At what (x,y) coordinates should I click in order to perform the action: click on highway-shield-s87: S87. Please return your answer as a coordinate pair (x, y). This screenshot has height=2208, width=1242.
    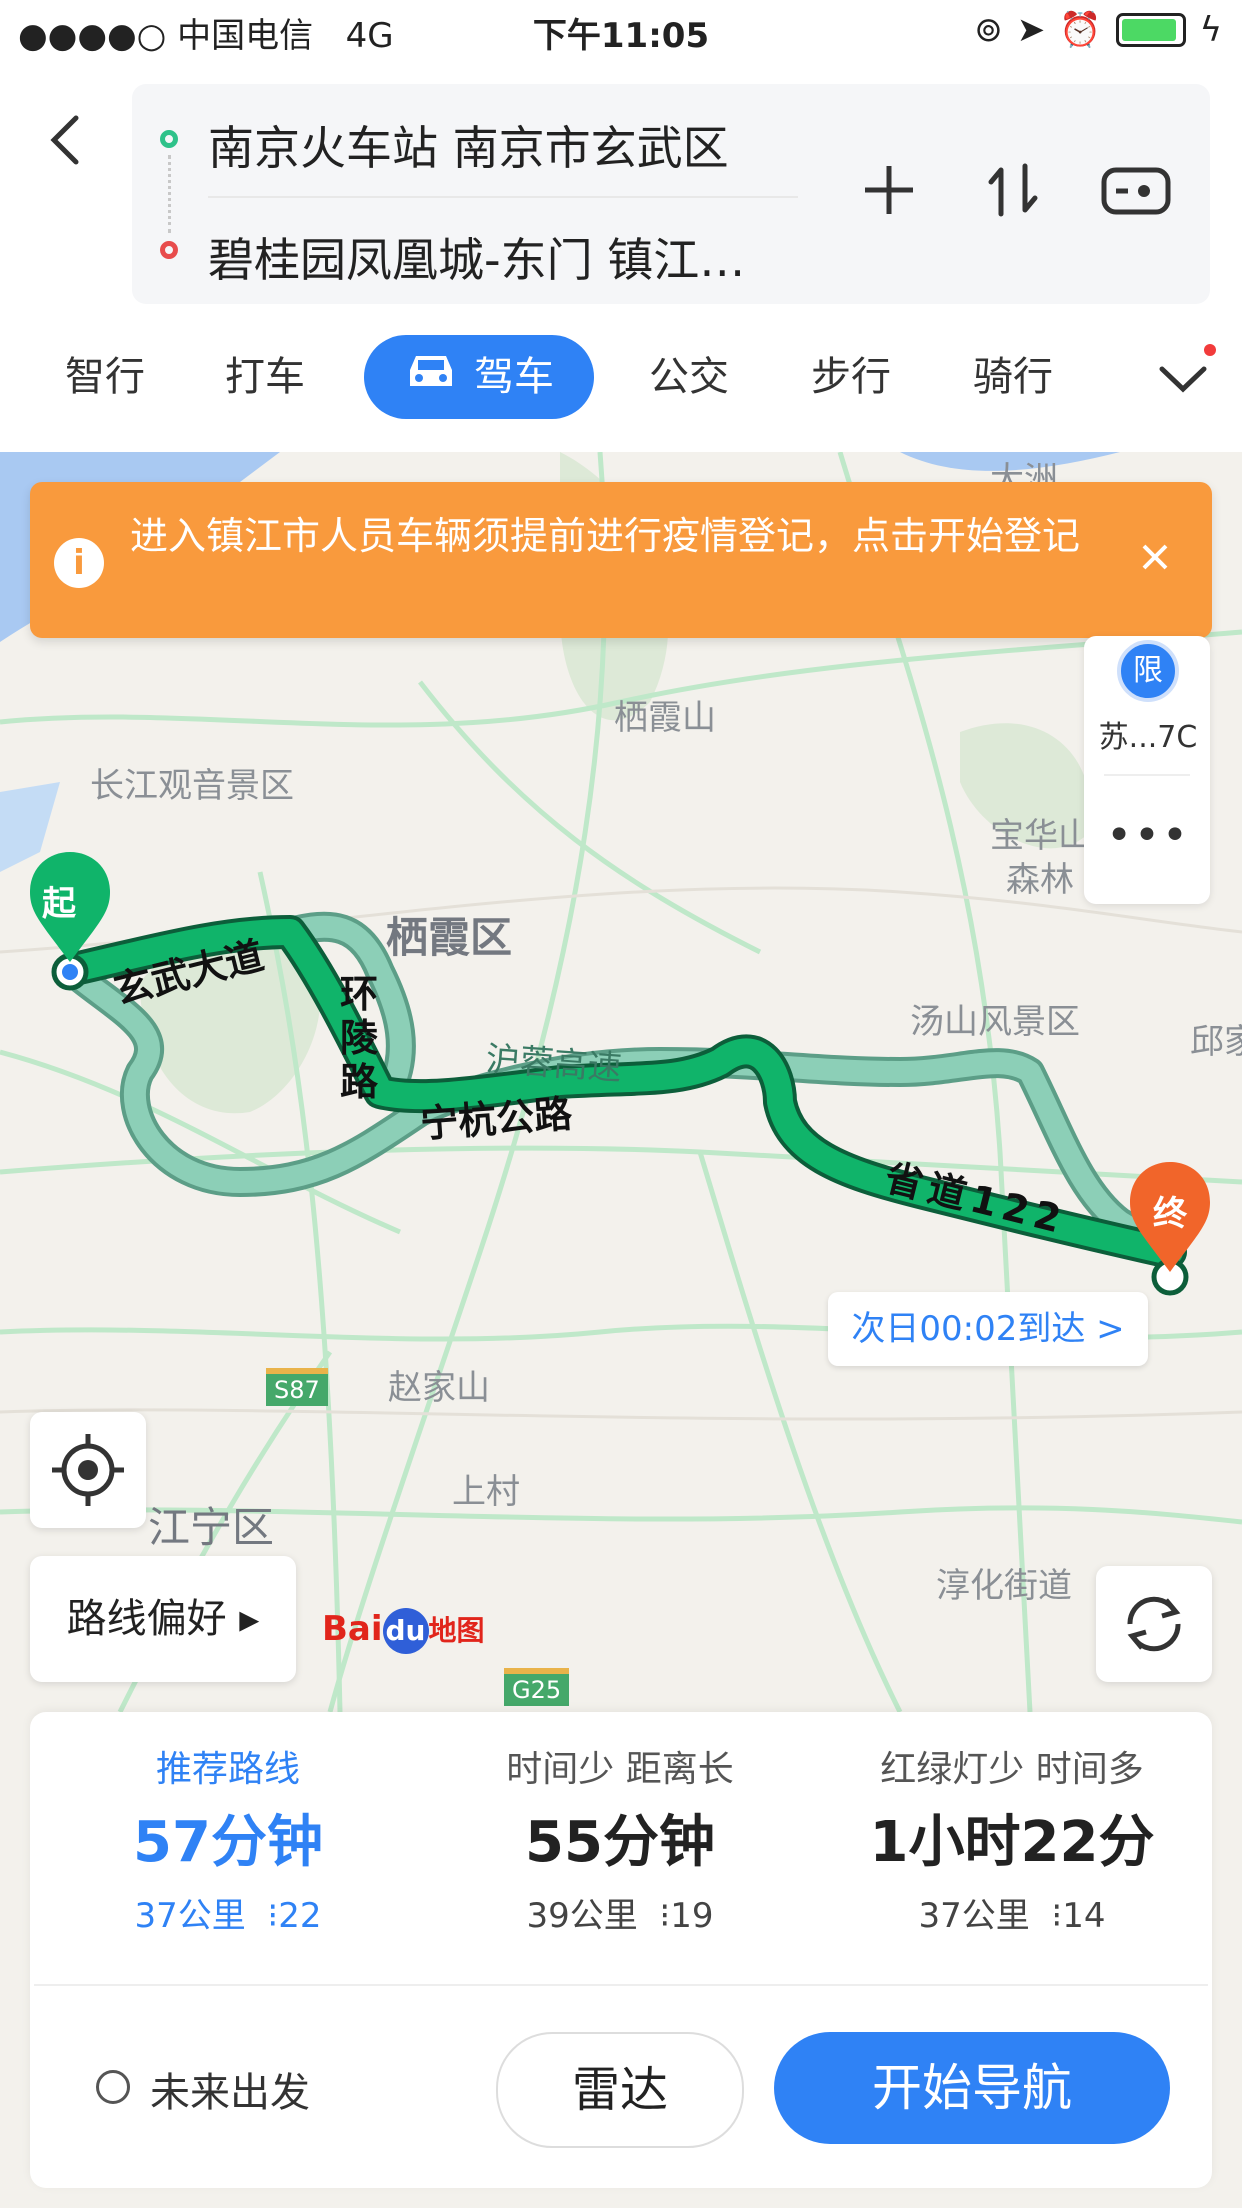
    Looking at the image, I should click on (297, 1387).